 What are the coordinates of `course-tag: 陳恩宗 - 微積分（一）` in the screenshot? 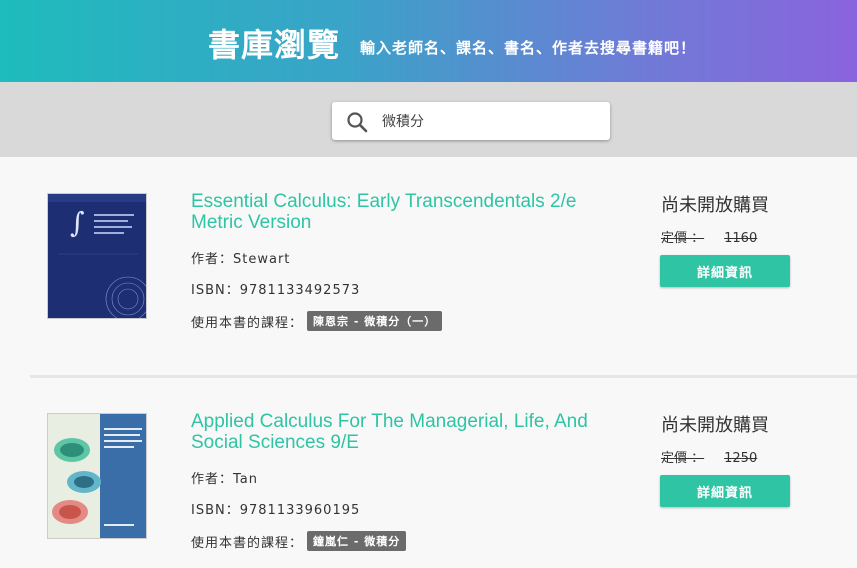 It's located at (375, 321).